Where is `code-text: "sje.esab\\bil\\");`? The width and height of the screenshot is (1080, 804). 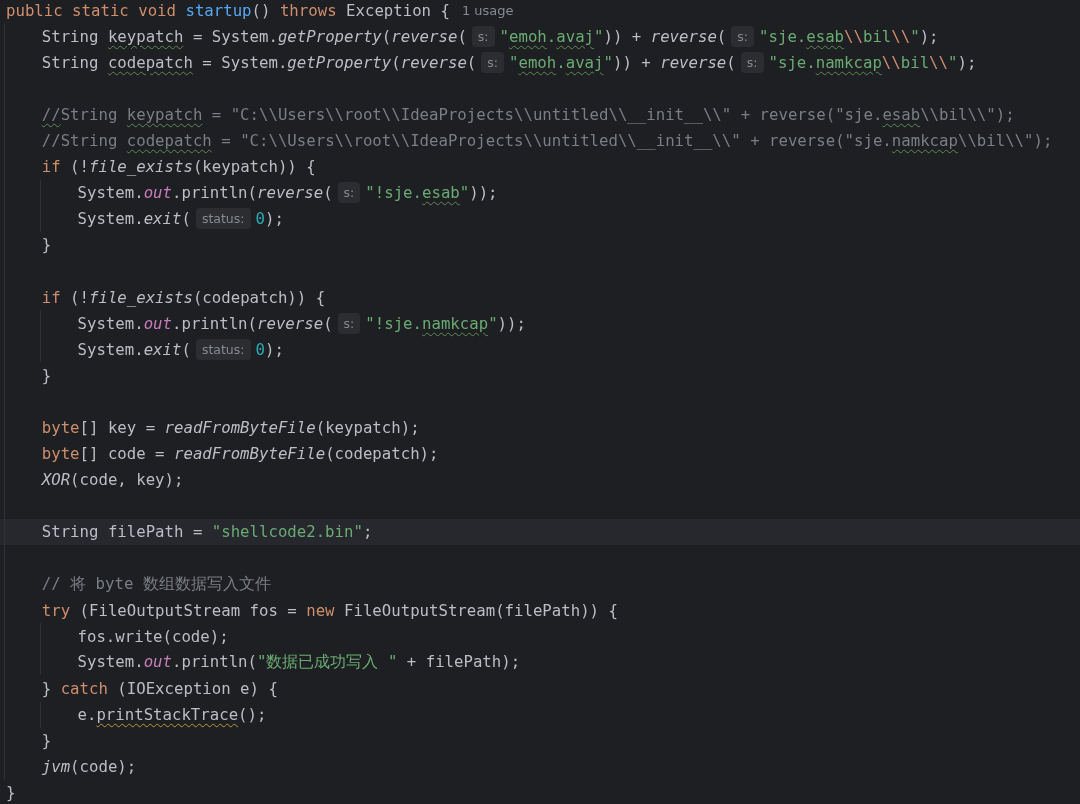
code-text: "sje.esab\\bil\\"); is located at coordinates (849, 36).